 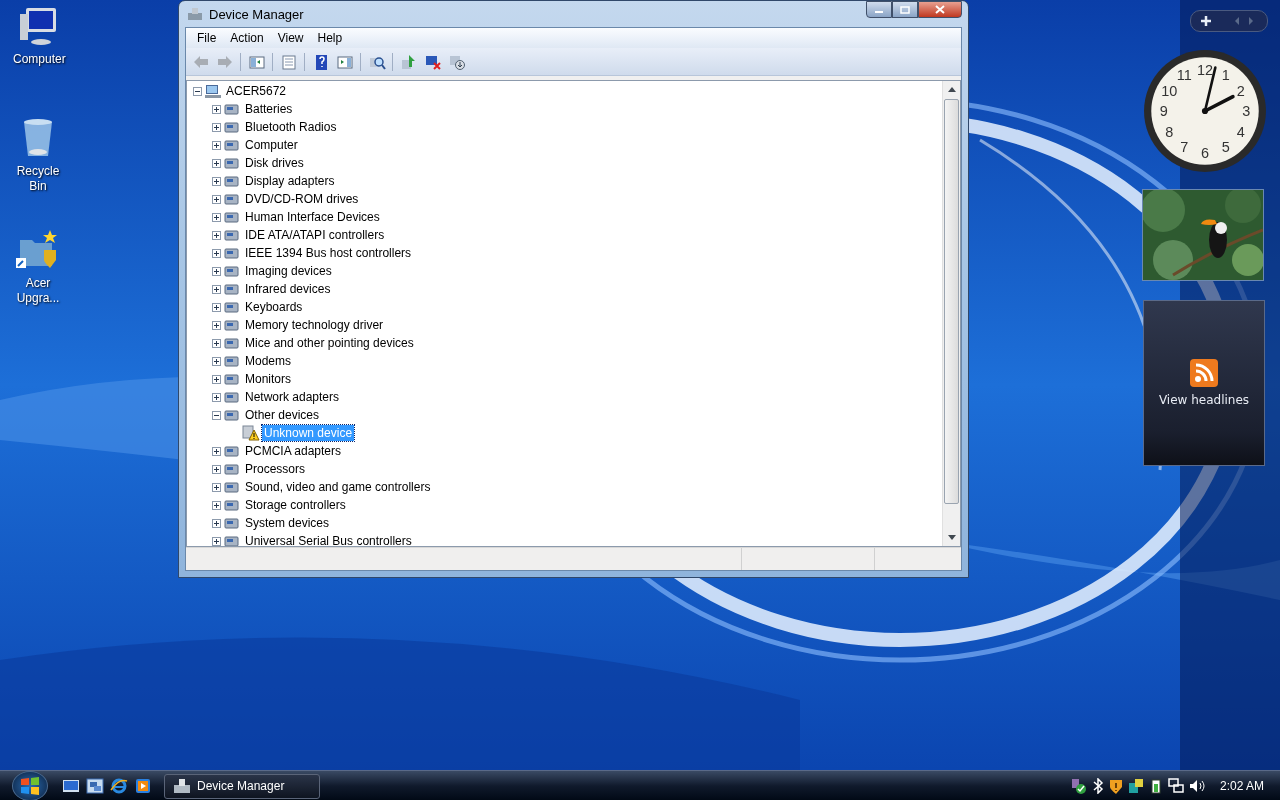 What do you see at coordinates (1078, 786) in the screenshot?
I see `network-check-icon` at bounding box center [1078, 786].